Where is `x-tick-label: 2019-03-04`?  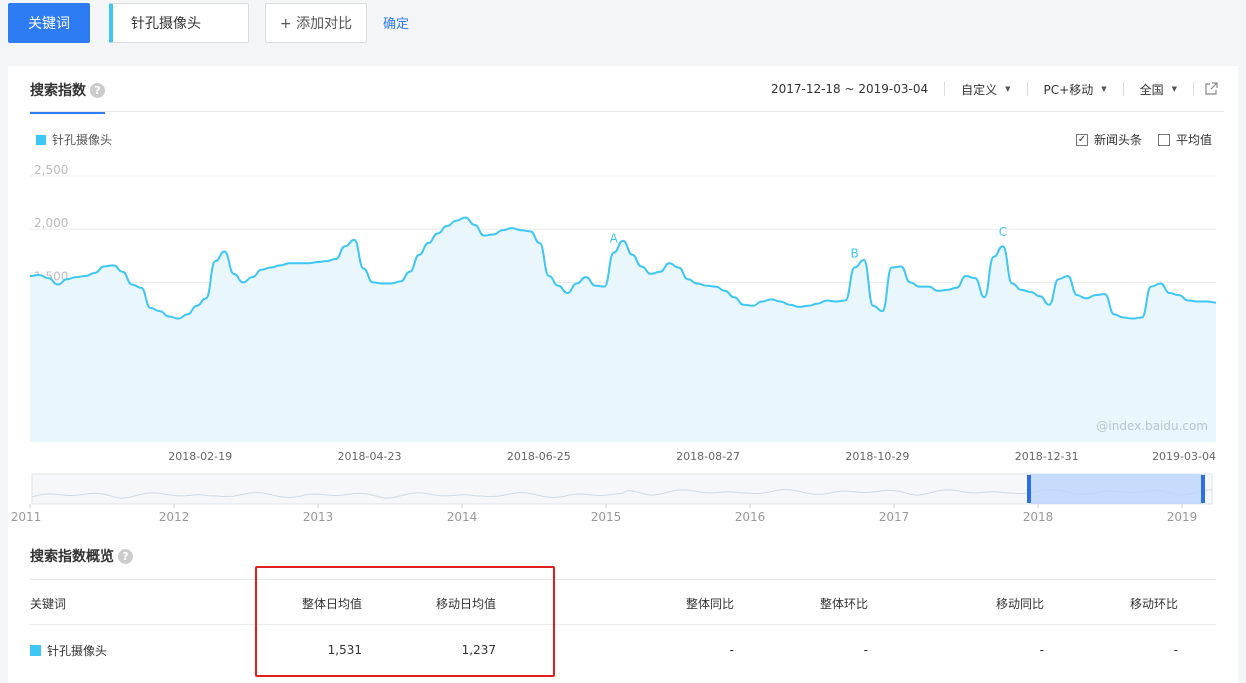 x-tick-label: 2019-03-04 is located at coordinates (1184, 456).